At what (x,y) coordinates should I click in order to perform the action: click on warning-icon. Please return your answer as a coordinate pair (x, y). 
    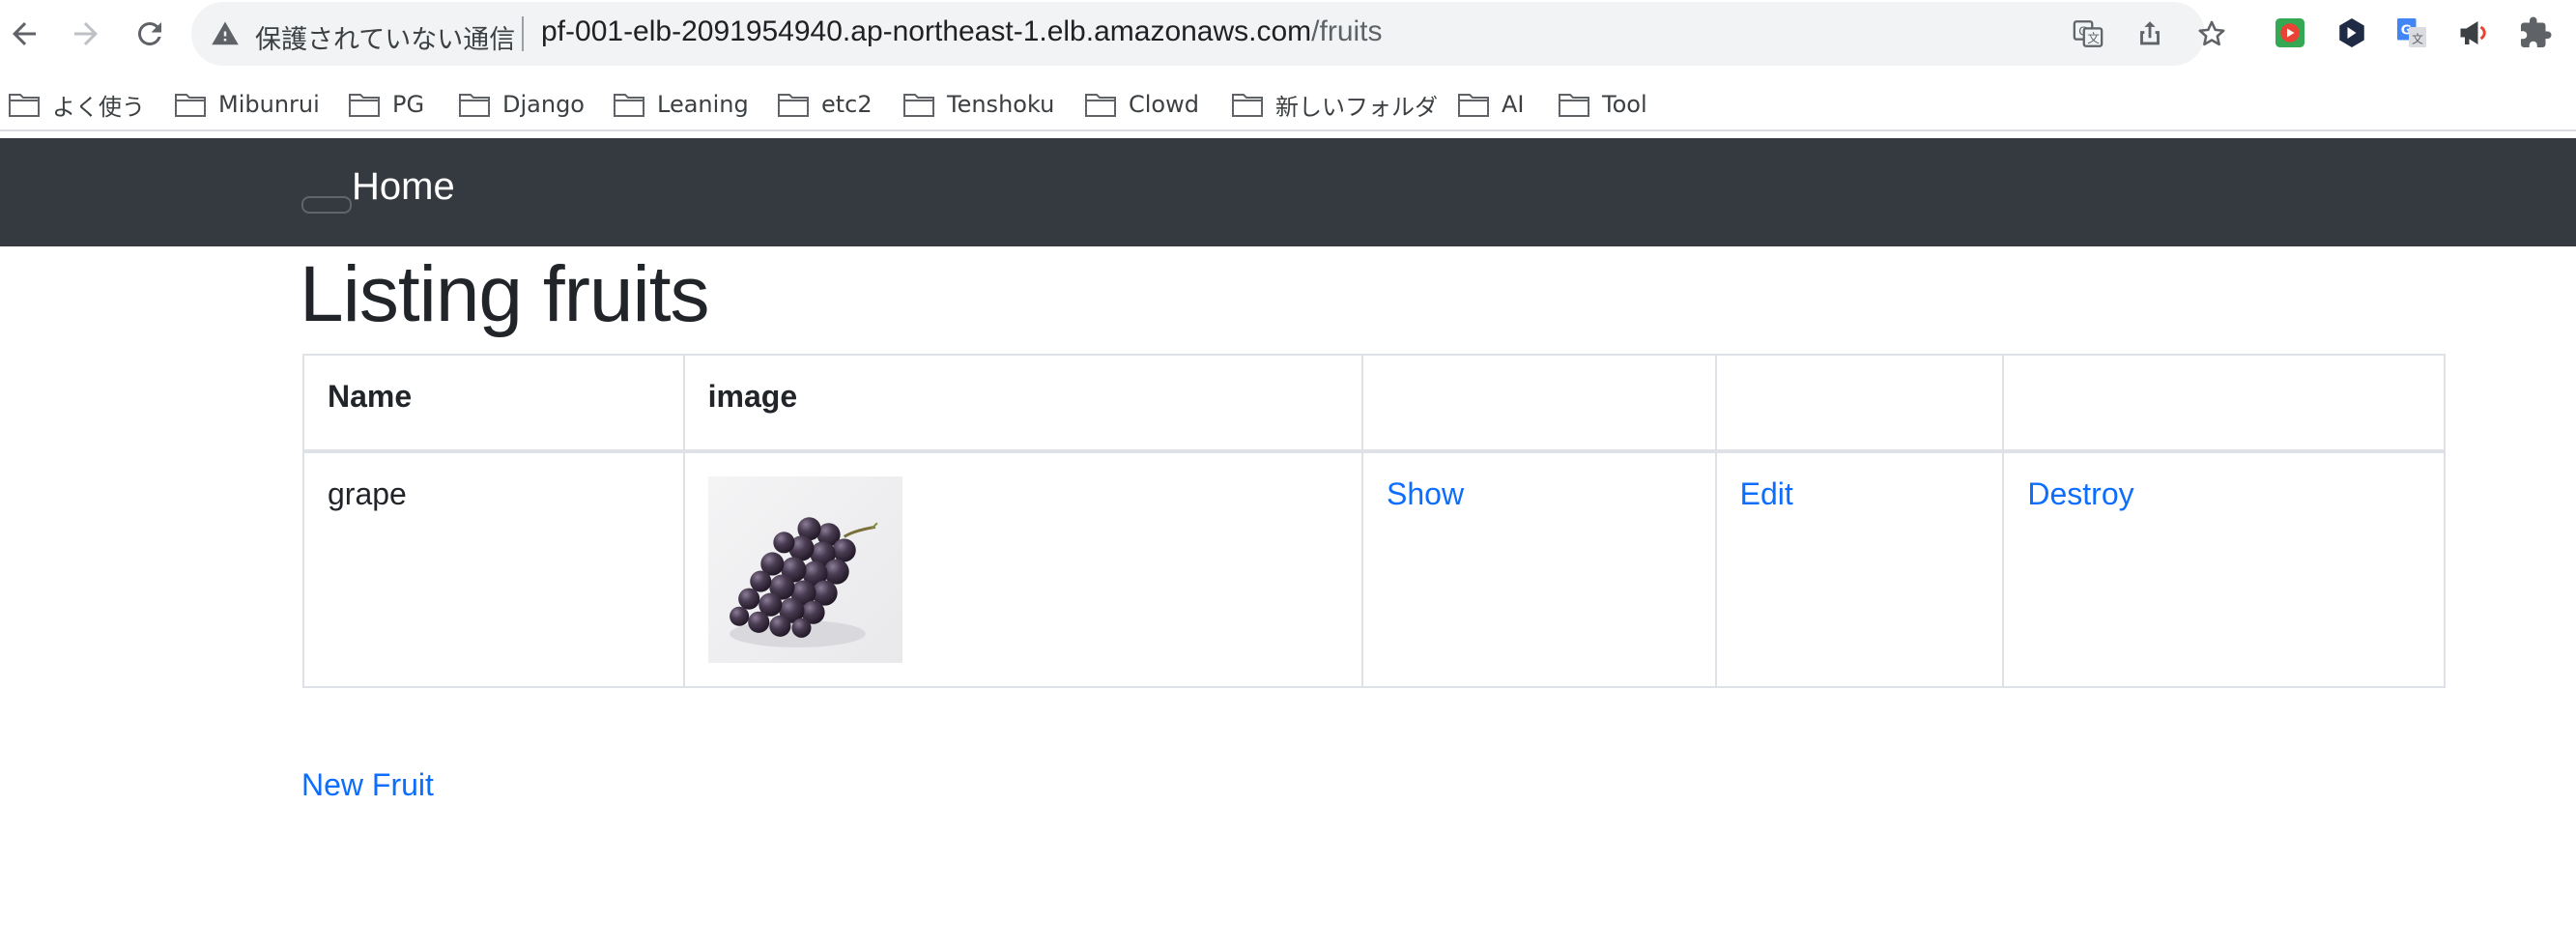
    Looking at the image, I should click on (226, 33).